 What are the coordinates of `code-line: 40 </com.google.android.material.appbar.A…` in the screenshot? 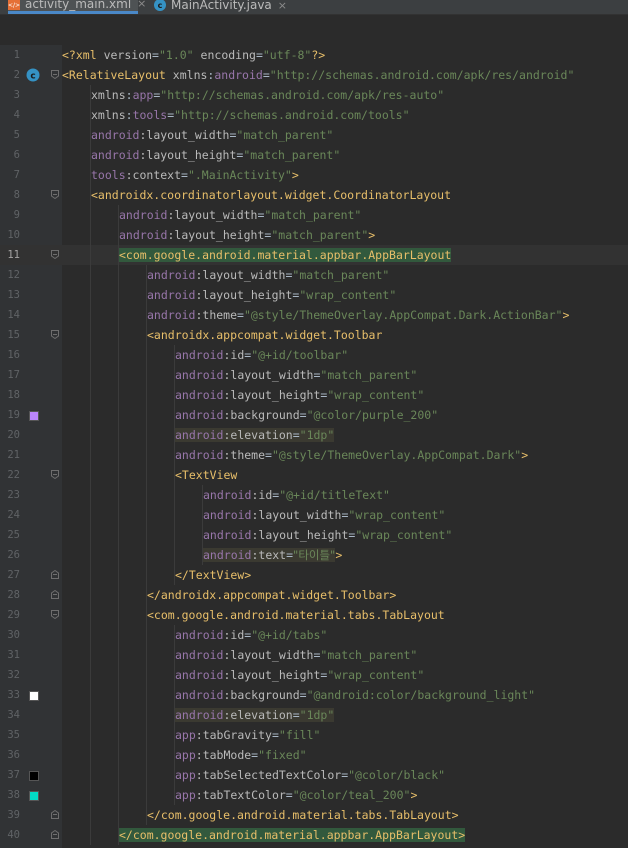 It's located at (314, 835).